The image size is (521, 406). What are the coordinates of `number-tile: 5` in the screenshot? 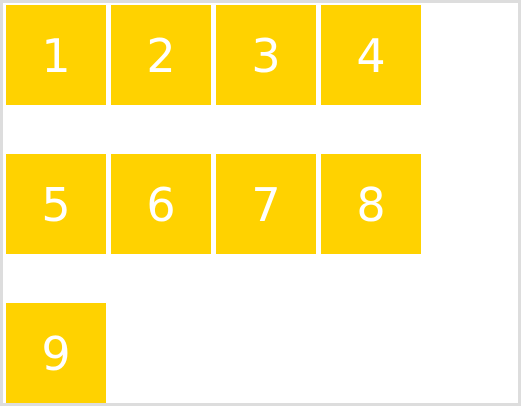 It's located at (56, 204).